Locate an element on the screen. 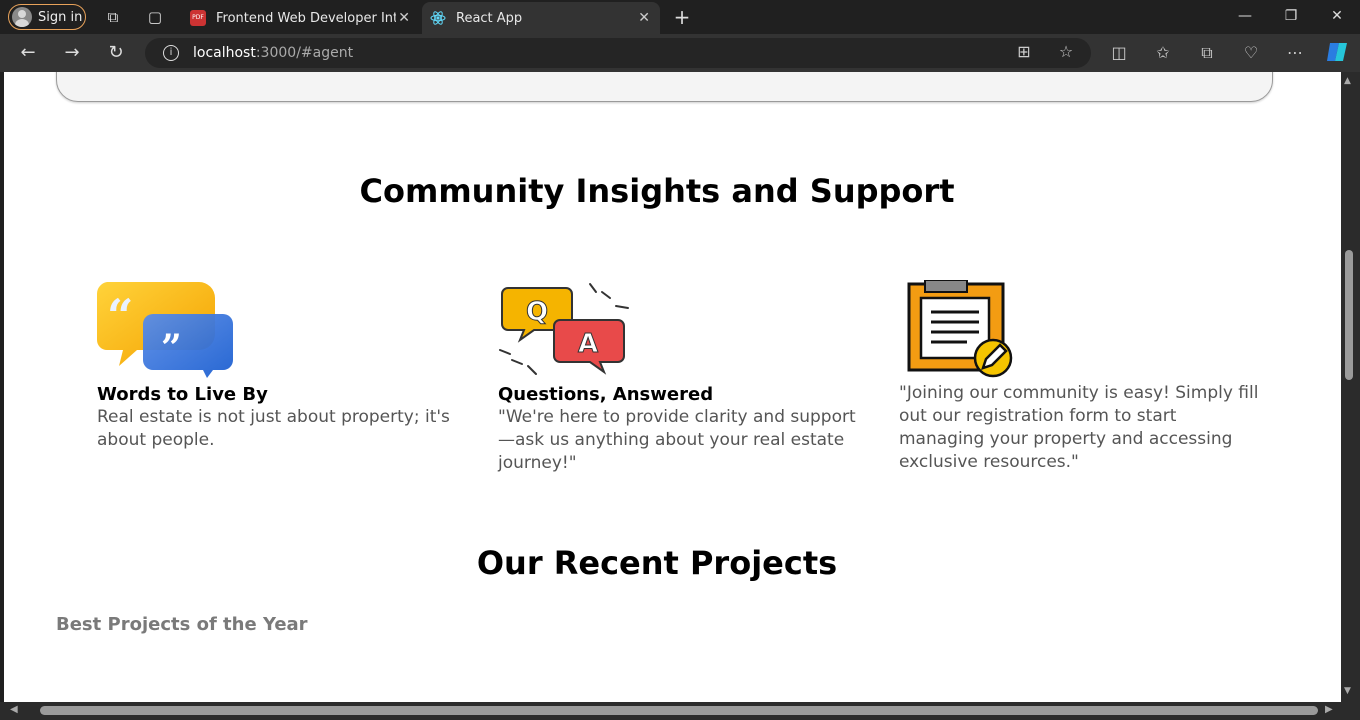 The width and height of the screenshot is (1360, 720). scroll-up-icon: ▲ is located at coordinates (1347, 81).